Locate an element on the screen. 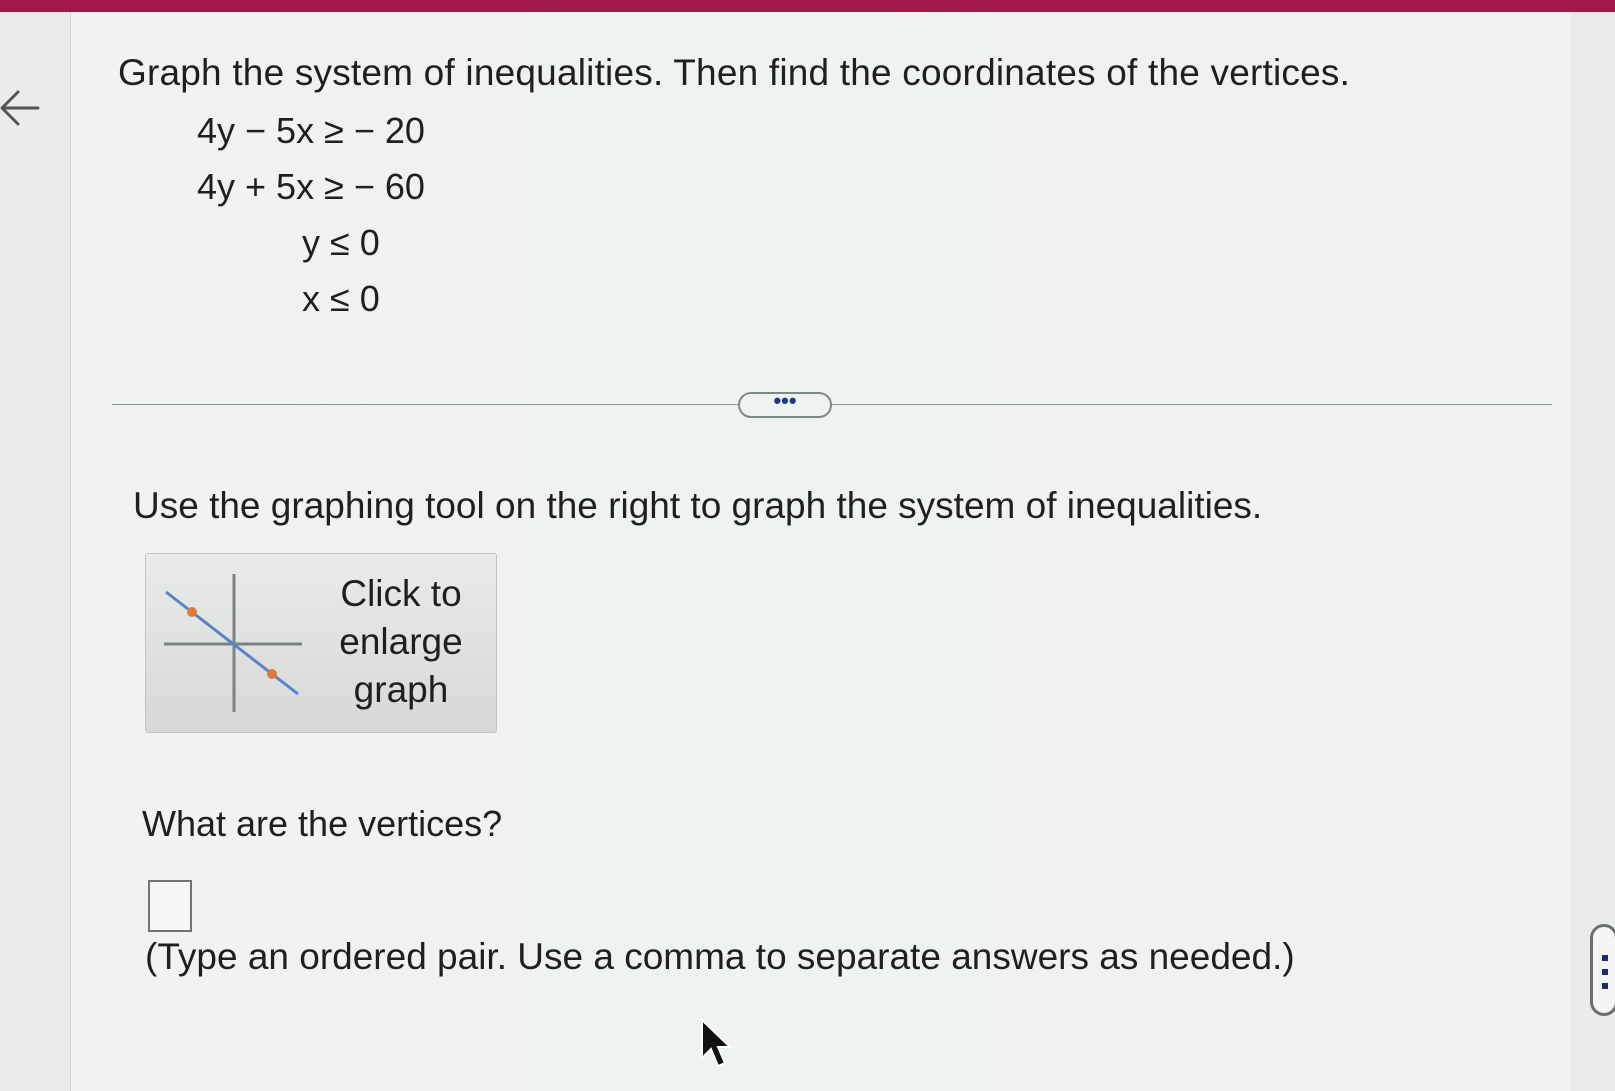 Image resolution: width=1615 pixels, height=1091 pixels. graph-label-line1: Click to is located at coordinates (401, 593).